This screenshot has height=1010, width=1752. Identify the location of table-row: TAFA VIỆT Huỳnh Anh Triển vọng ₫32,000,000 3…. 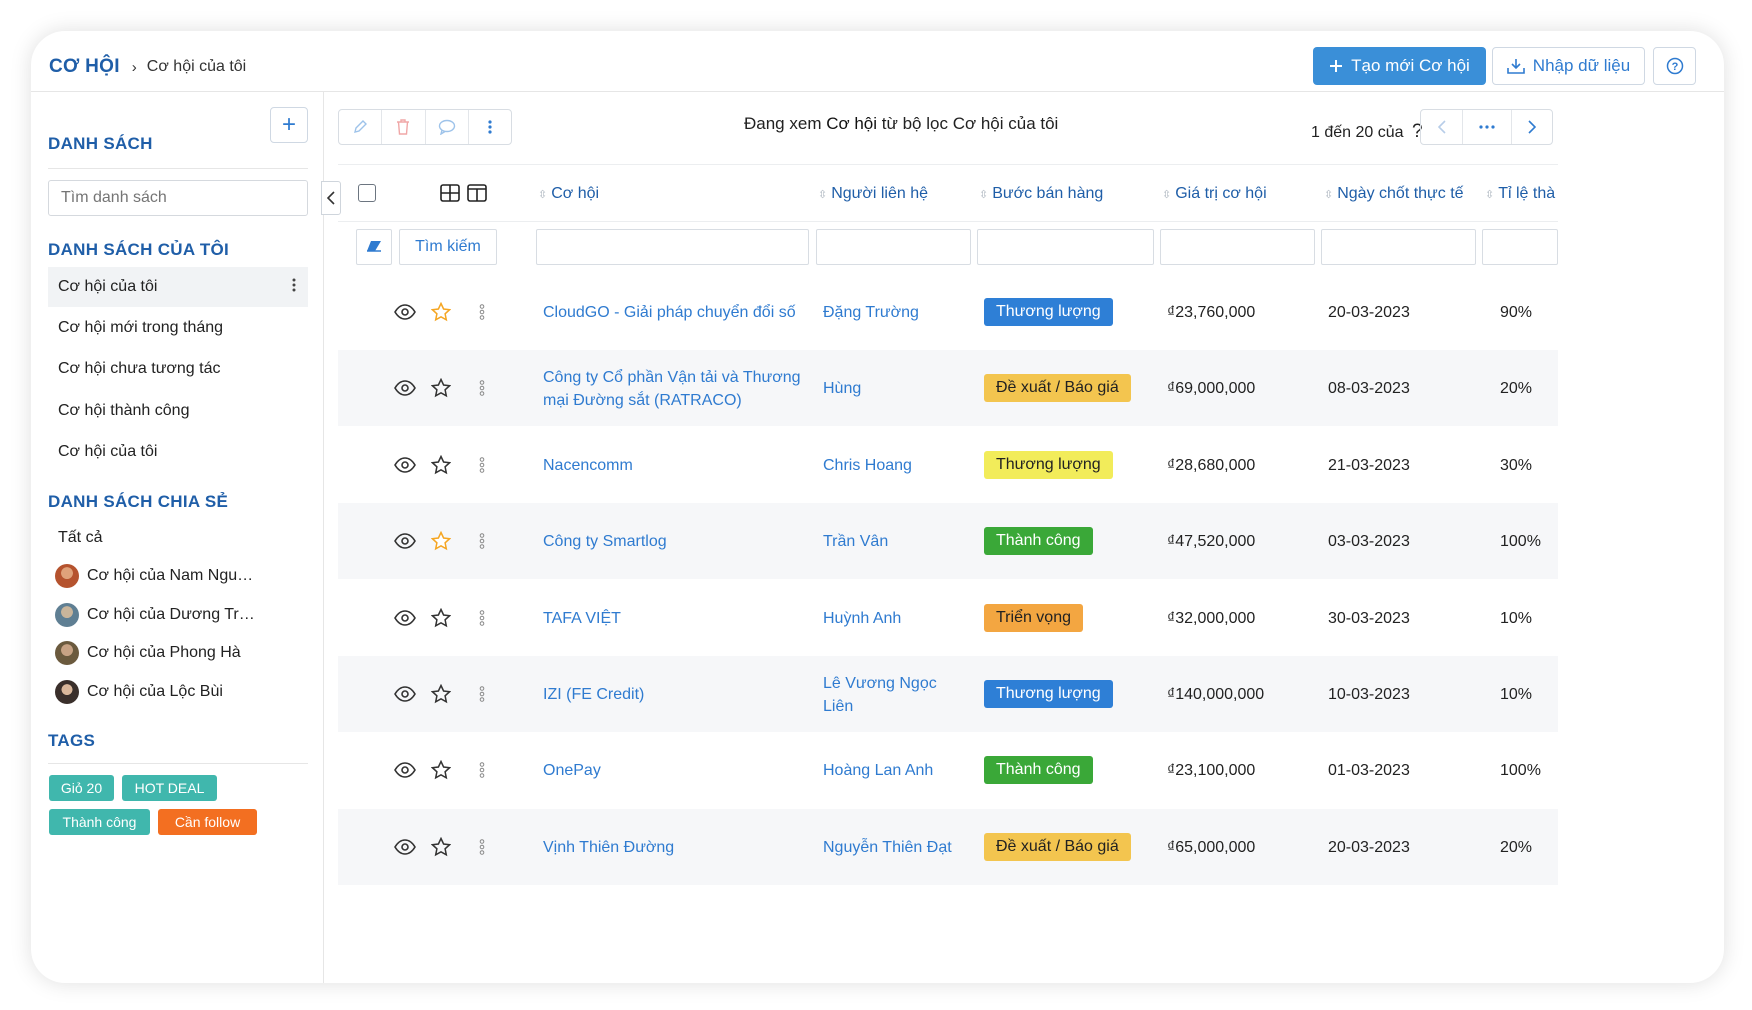
(948, 618).